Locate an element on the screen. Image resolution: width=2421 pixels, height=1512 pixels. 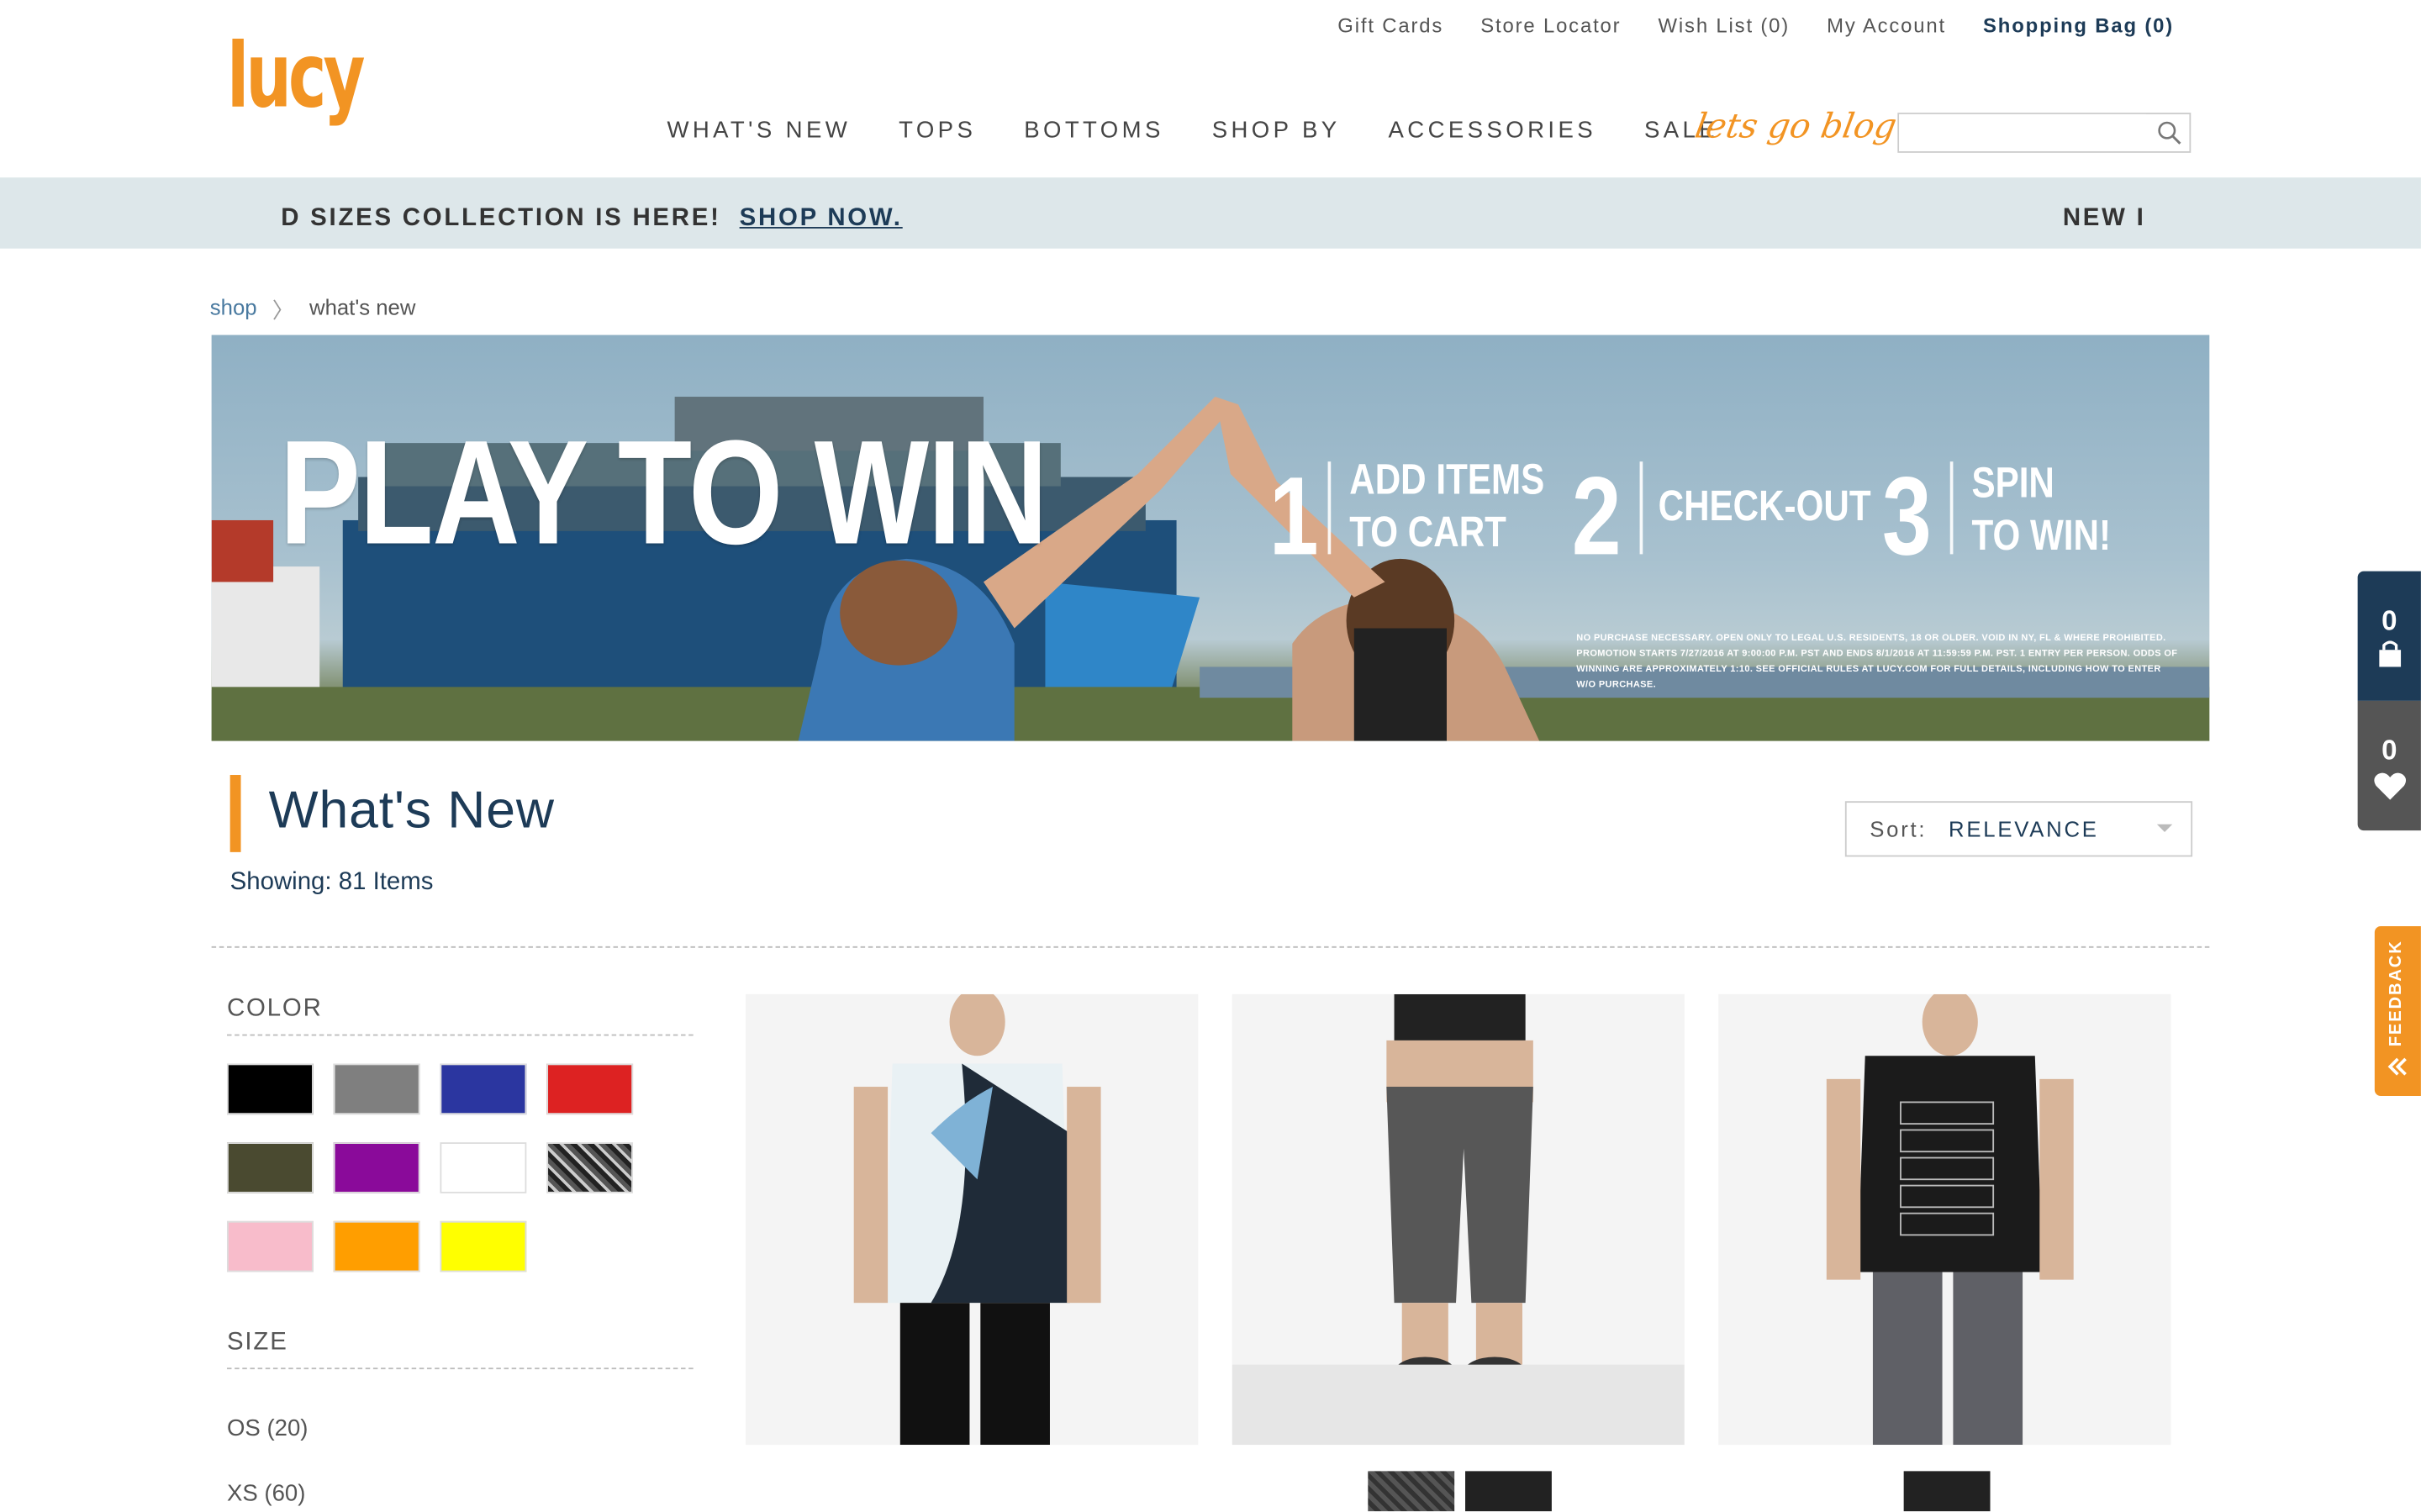
color-swatch-purple is located at coordinates (376, 1167).